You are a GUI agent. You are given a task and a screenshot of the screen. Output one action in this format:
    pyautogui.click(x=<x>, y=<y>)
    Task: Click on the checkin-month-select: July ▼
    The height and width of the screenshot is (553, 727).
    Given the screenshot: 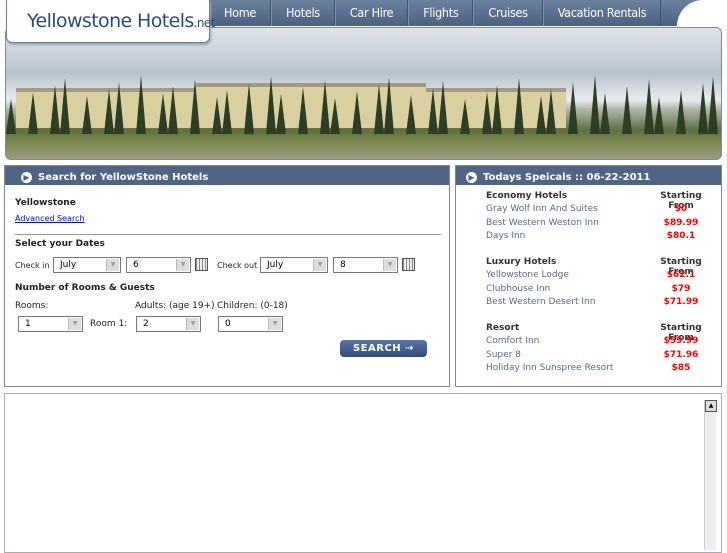 What is the action you would take?
    pyautogui.click(x=87, y=265)
    